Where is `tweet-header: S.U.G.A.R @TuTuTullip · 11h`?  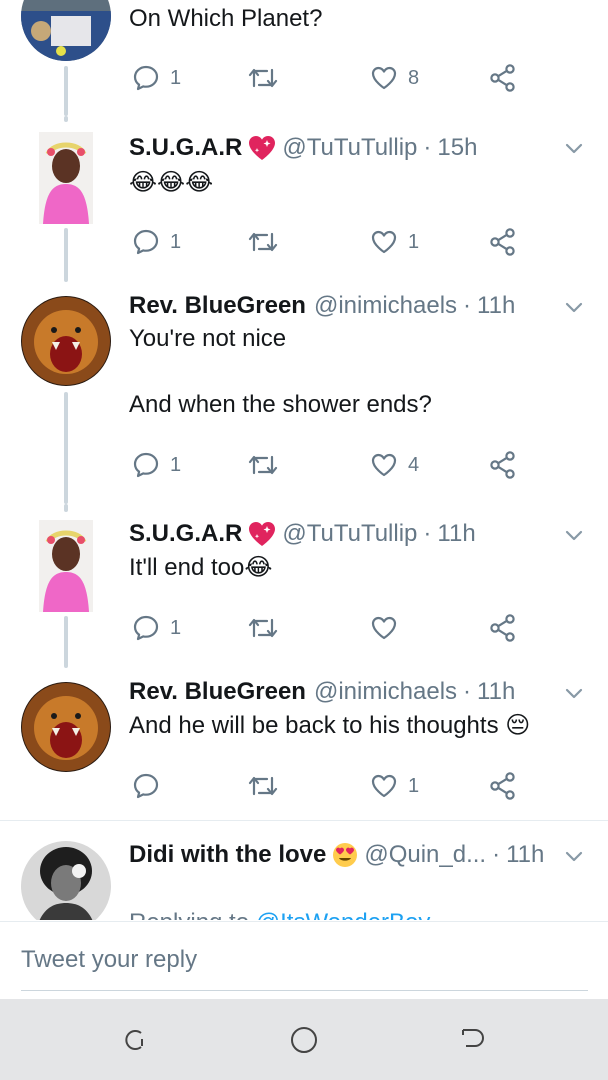
tweet-header: S.U.G.A.R @TuTuTullip · 11h is located at coordinates (346, 534).